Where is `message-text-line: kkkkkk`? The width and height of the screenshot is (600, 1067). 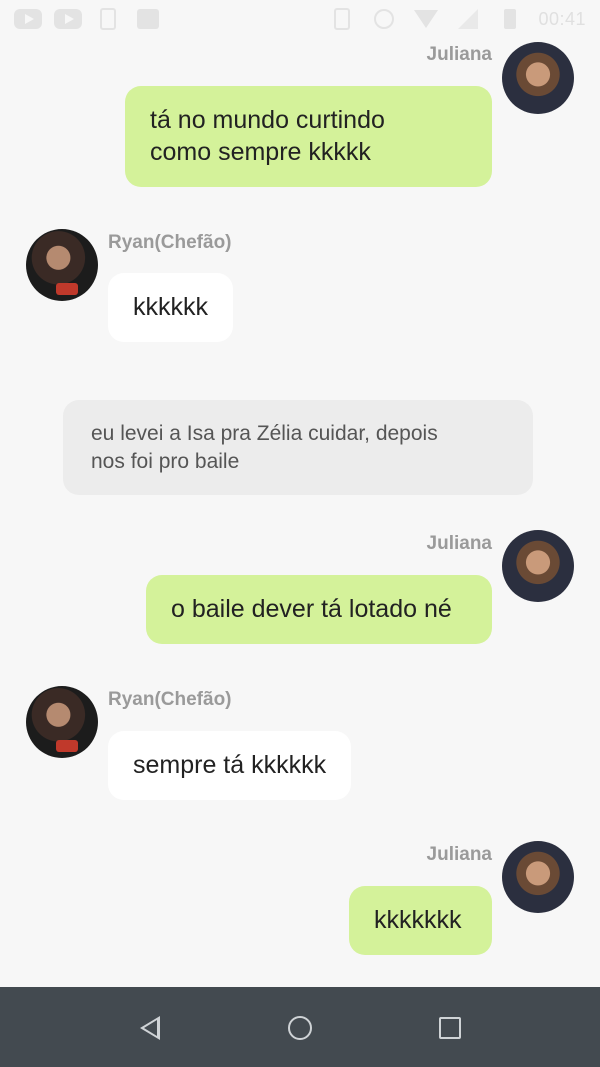
message-text-line: kkkkkk is located at coordinates (170, 307).